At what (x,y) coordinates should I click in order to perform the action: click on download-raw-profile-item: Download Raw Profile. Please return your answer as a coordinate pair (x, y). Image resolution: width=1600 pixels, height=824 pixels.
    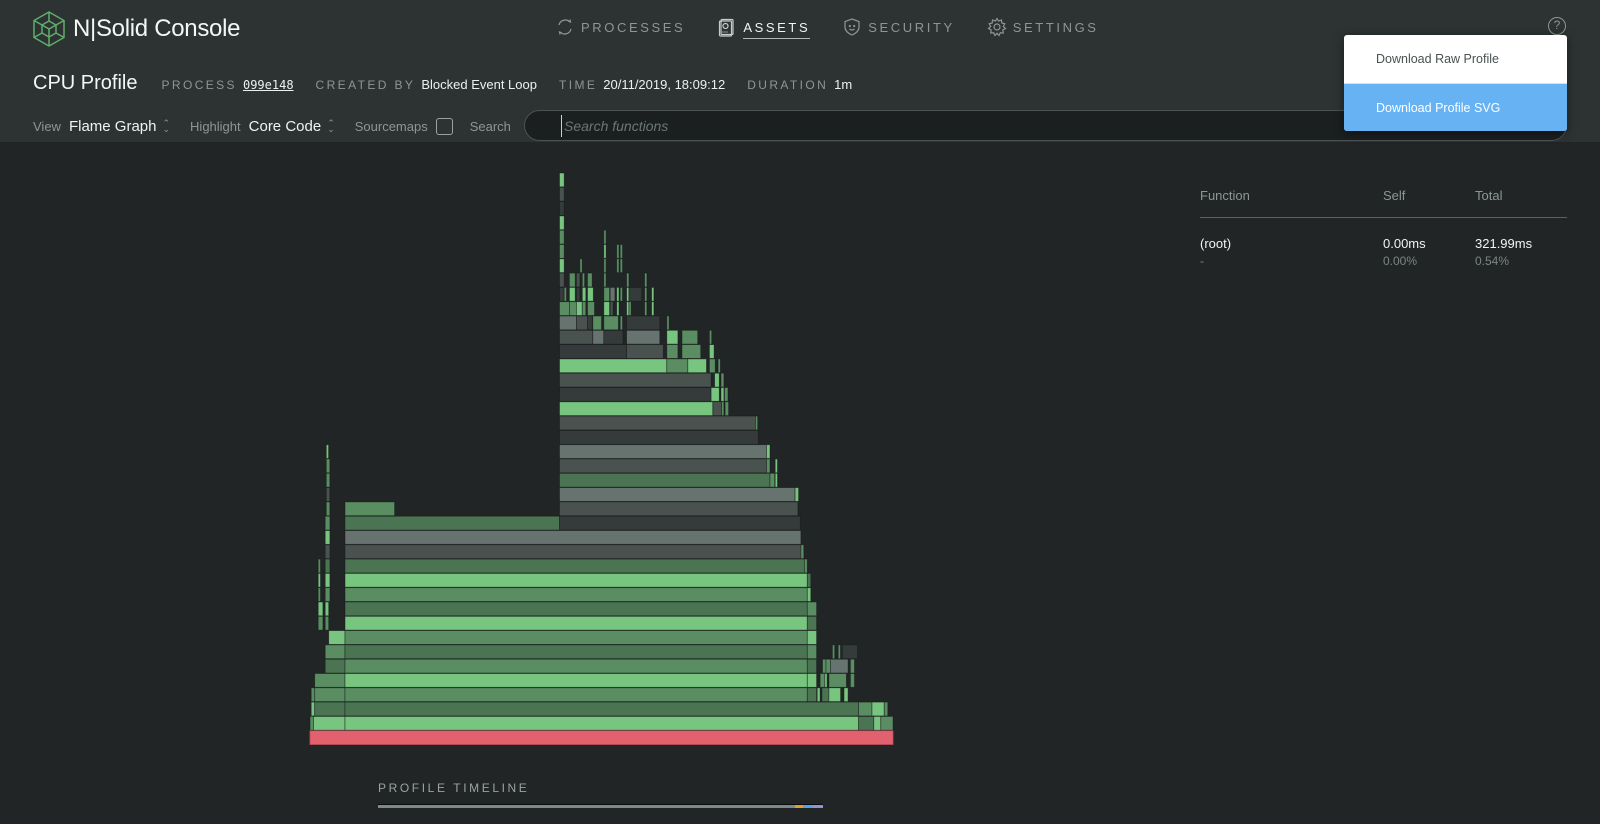
    Looking at the image, I should click on (1455, 59).